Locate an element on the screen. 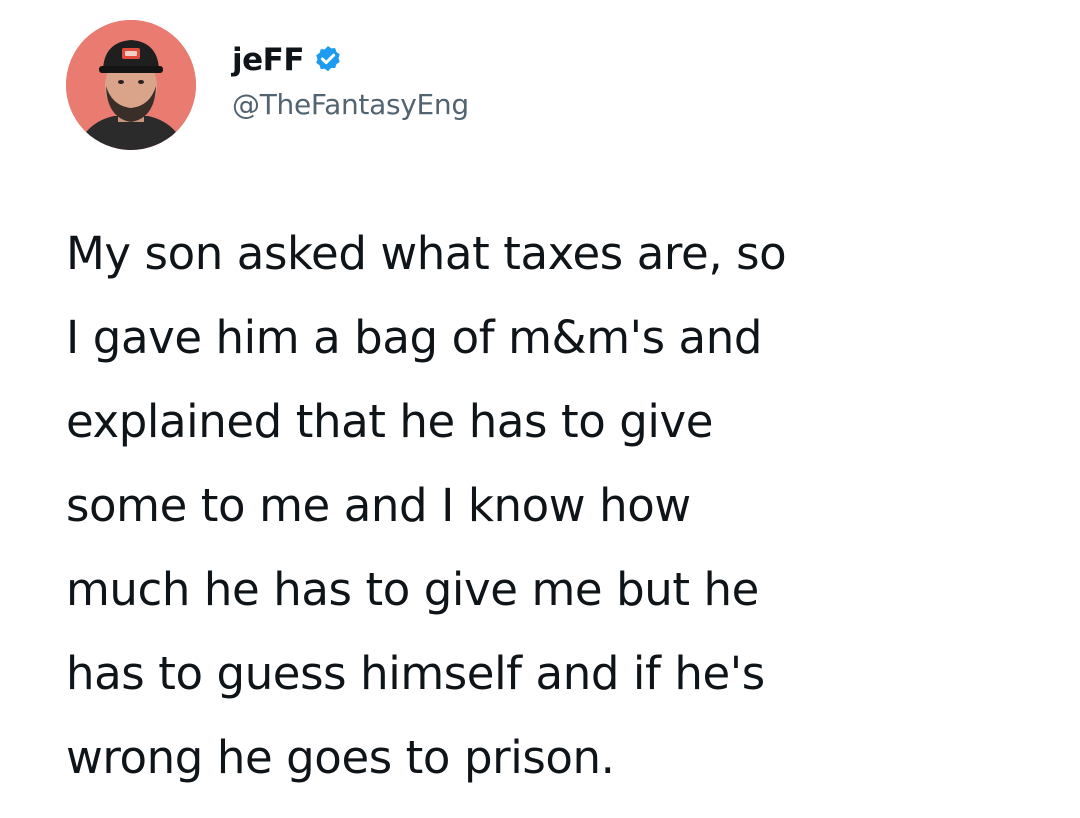  author-info: jeFF @TheFantasyEng is located at coordinates (350, 80).